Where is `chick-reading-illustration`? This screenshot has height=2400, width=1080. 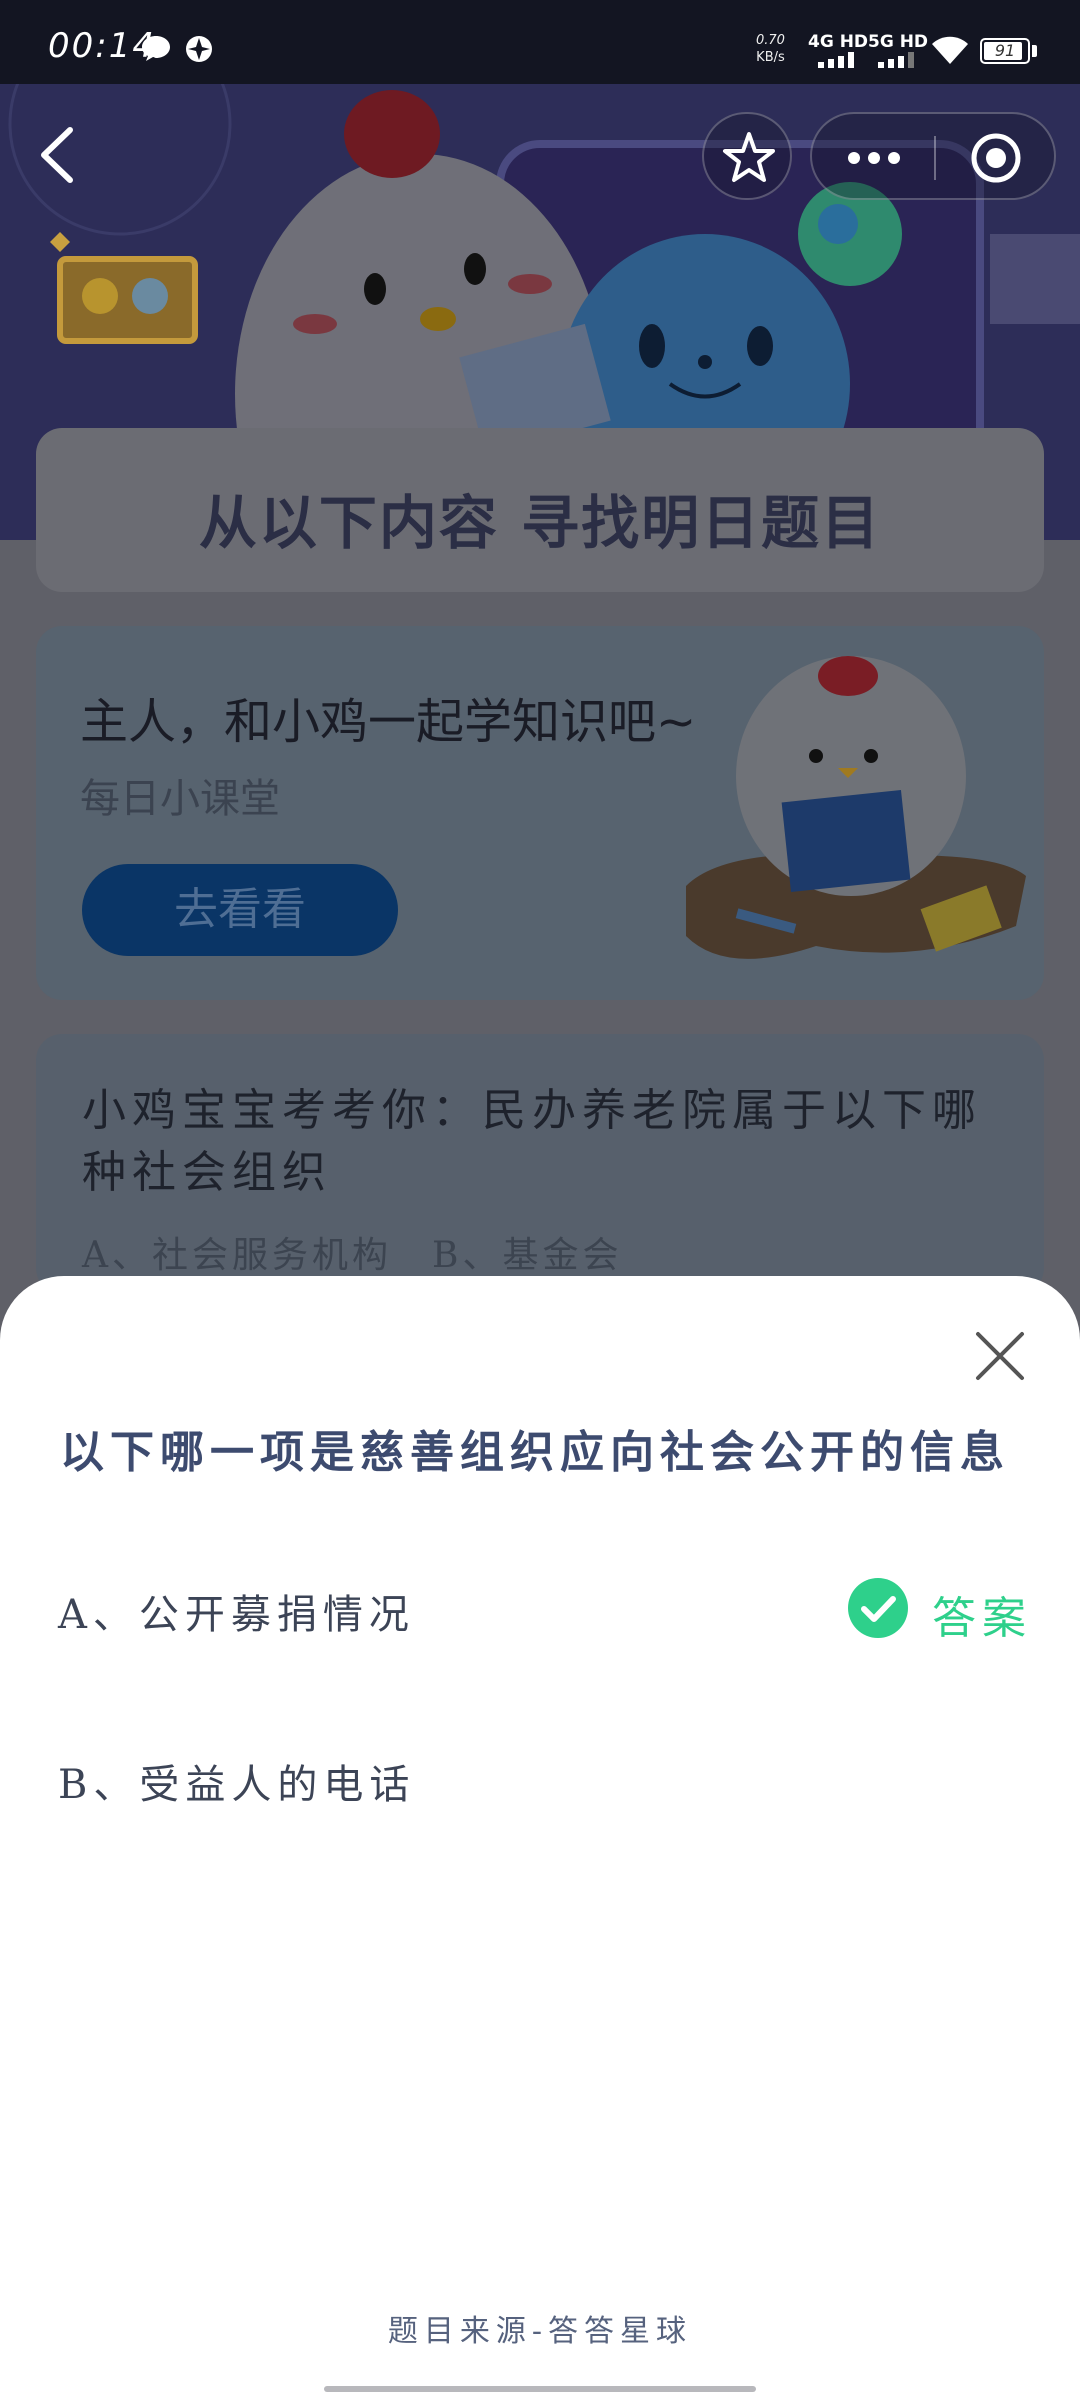
chick-reading-illustration is located at coordinates (856, 807).